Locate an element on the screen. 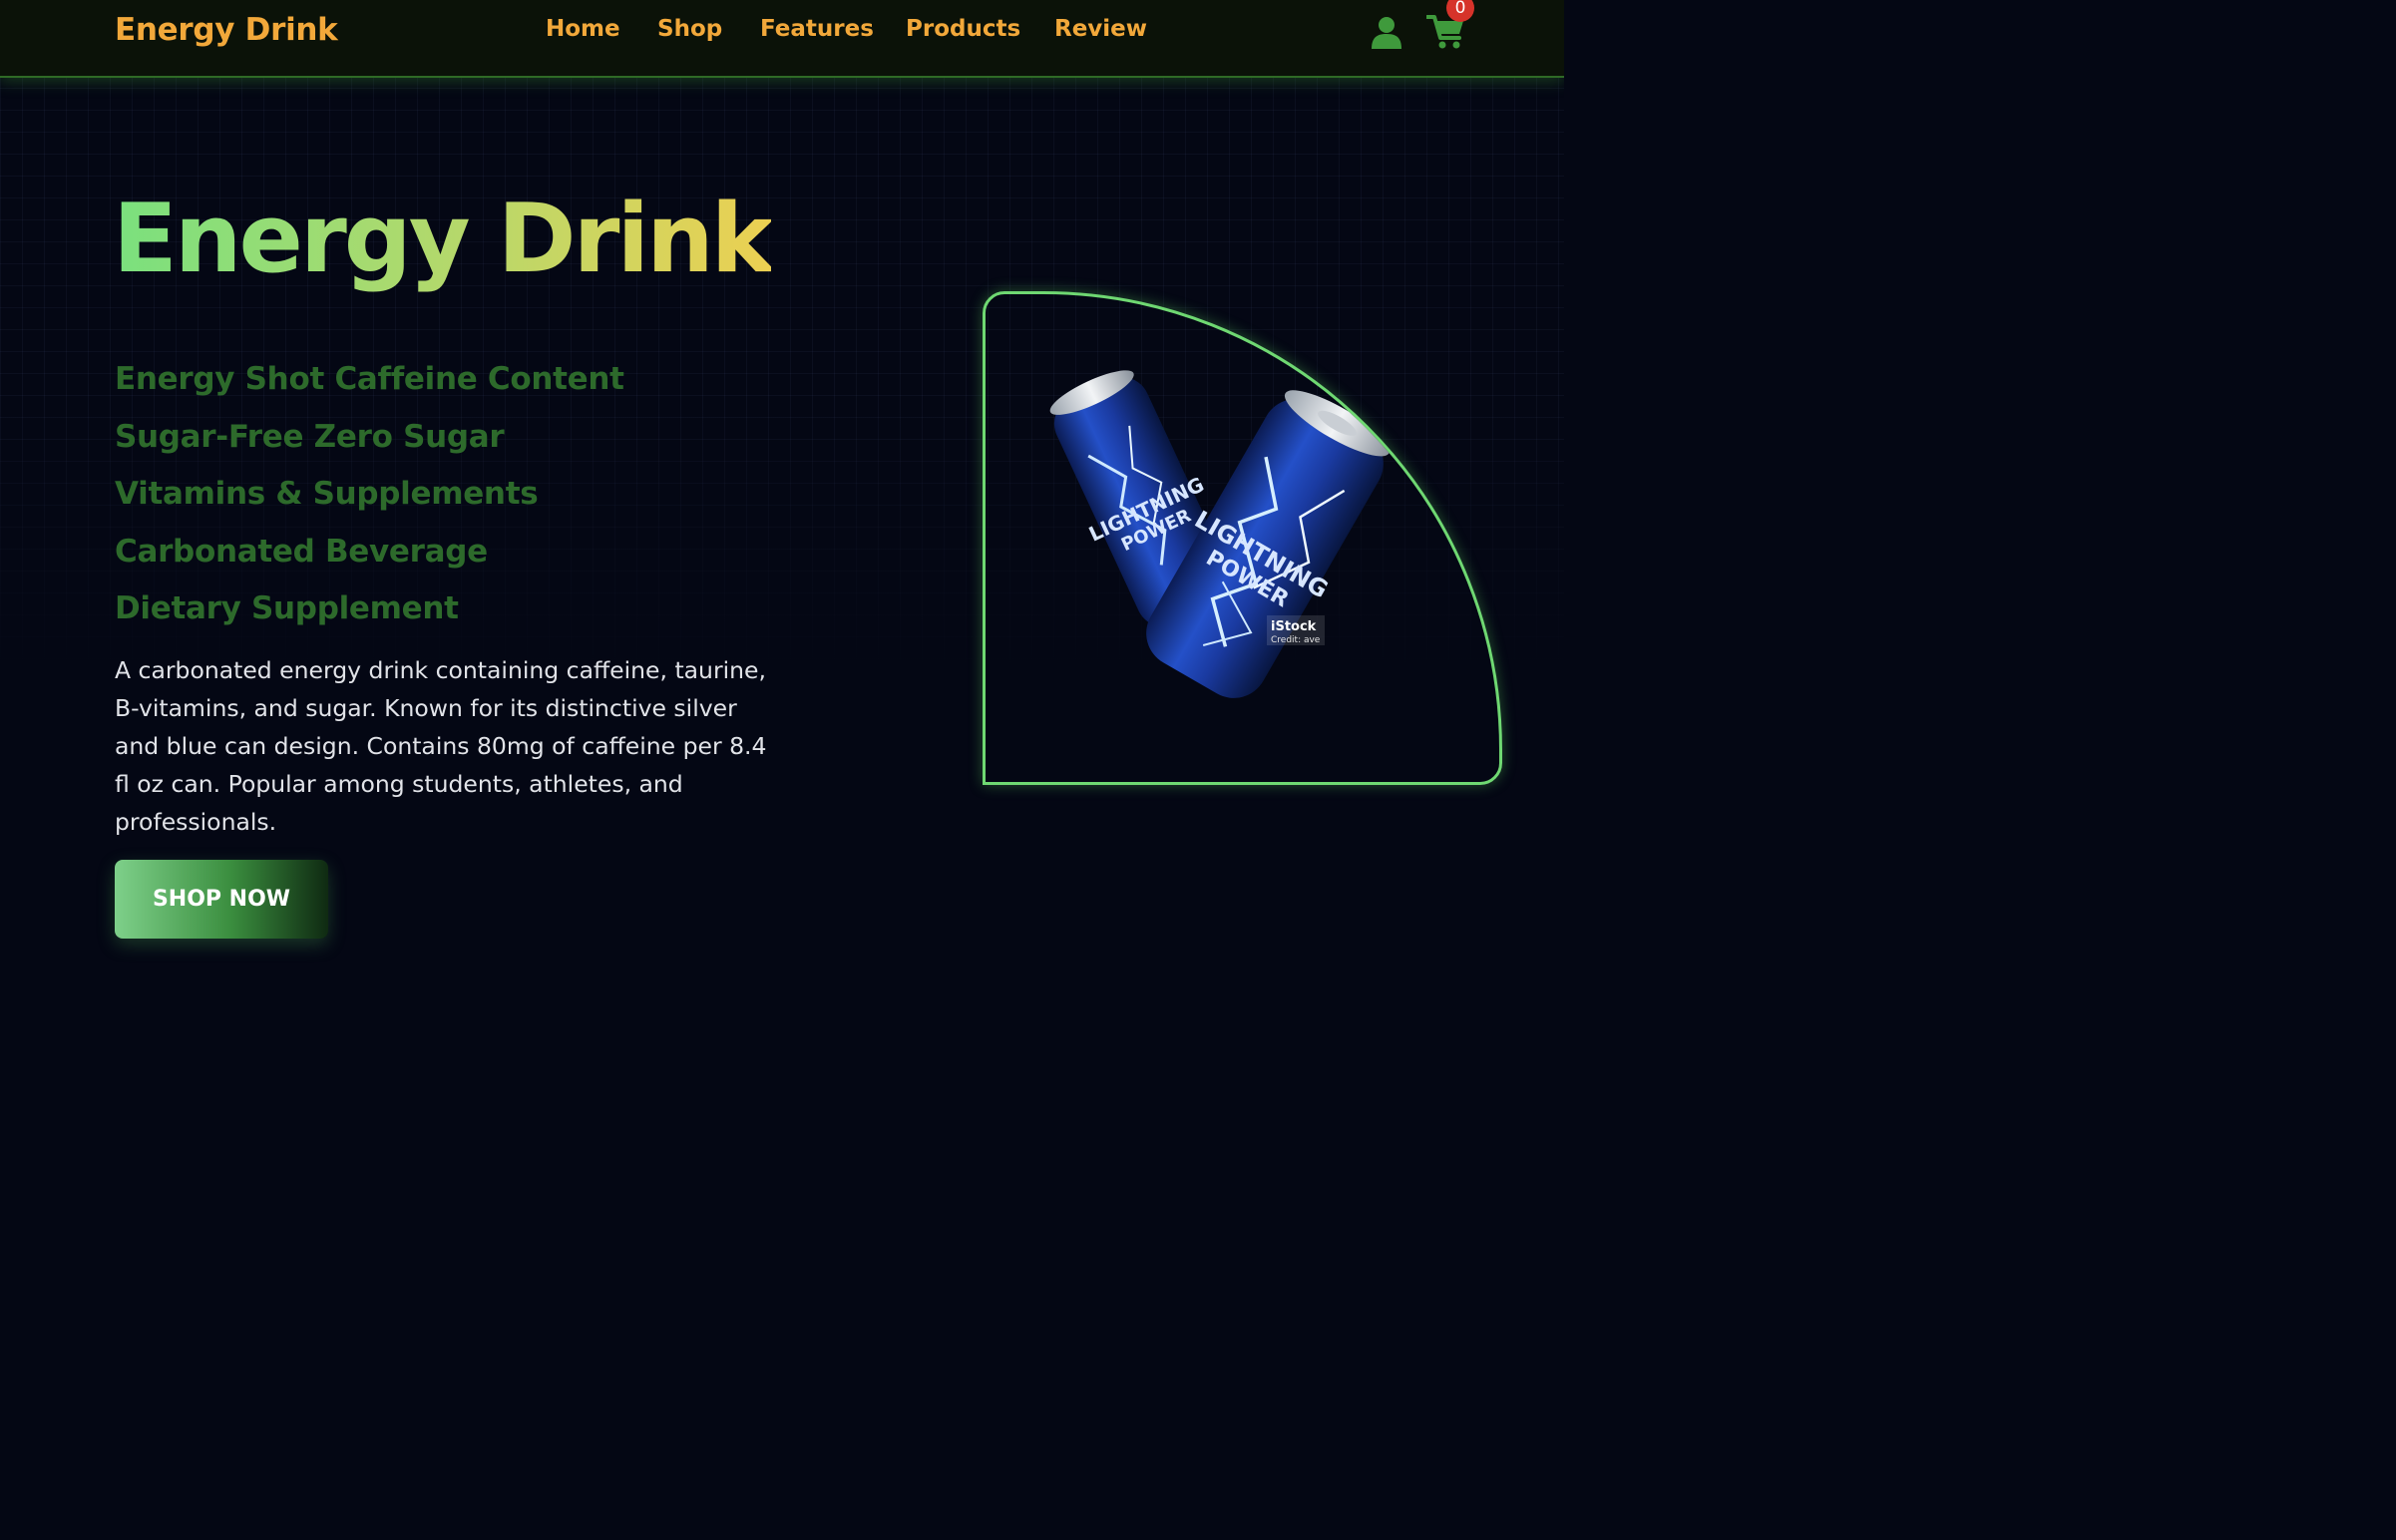 The height and width of the screenshot is (1540, 2396). main-nav: Home Shop Features Products Review is located at coordinates (782, 31).